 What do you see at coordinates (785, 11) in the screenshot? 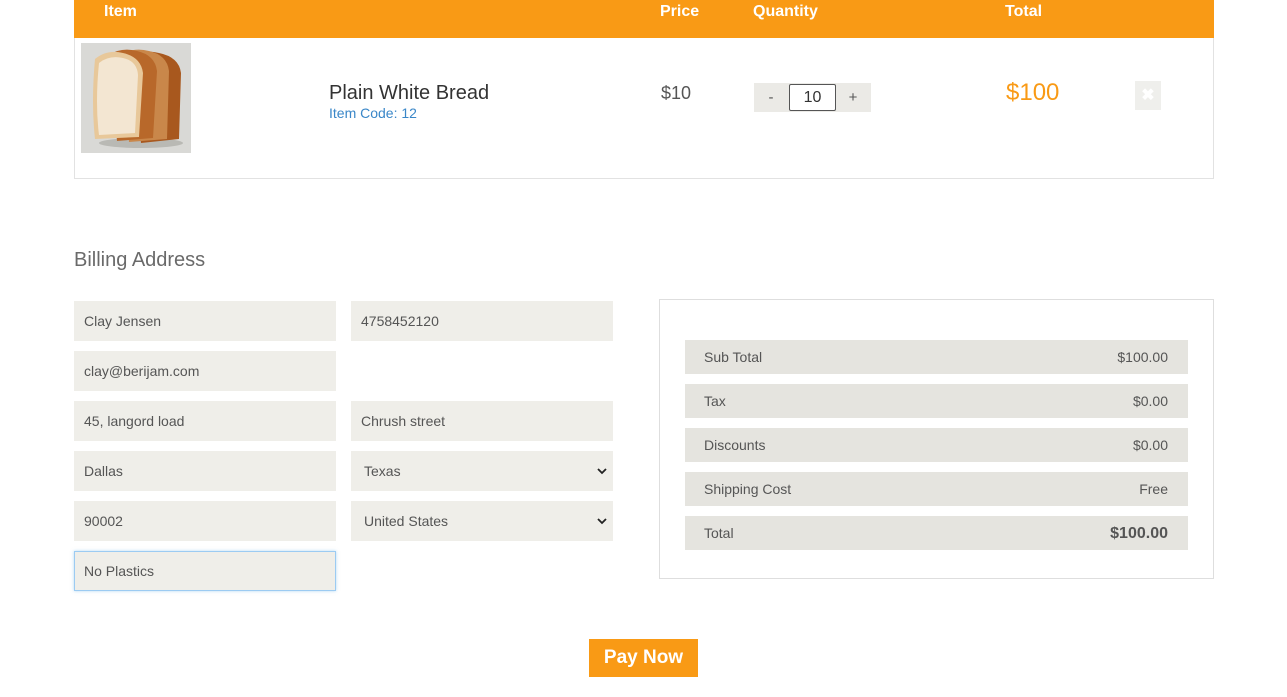
I see `header-quantity: Quantity` at bounding box center [785, 11].